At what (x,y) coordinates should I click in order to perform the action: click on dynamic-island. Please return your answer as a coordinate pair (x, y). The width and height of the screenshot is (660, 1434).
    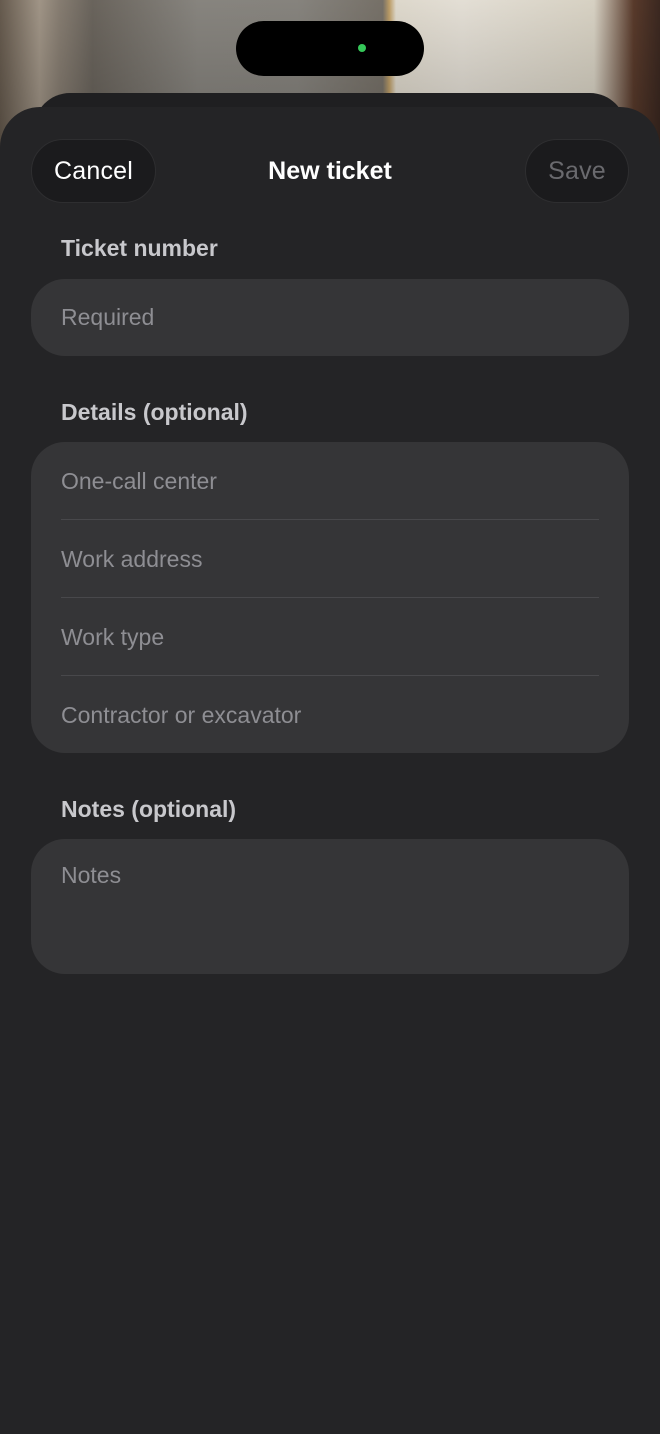
    Looking at the image, I should click on (330, 48).